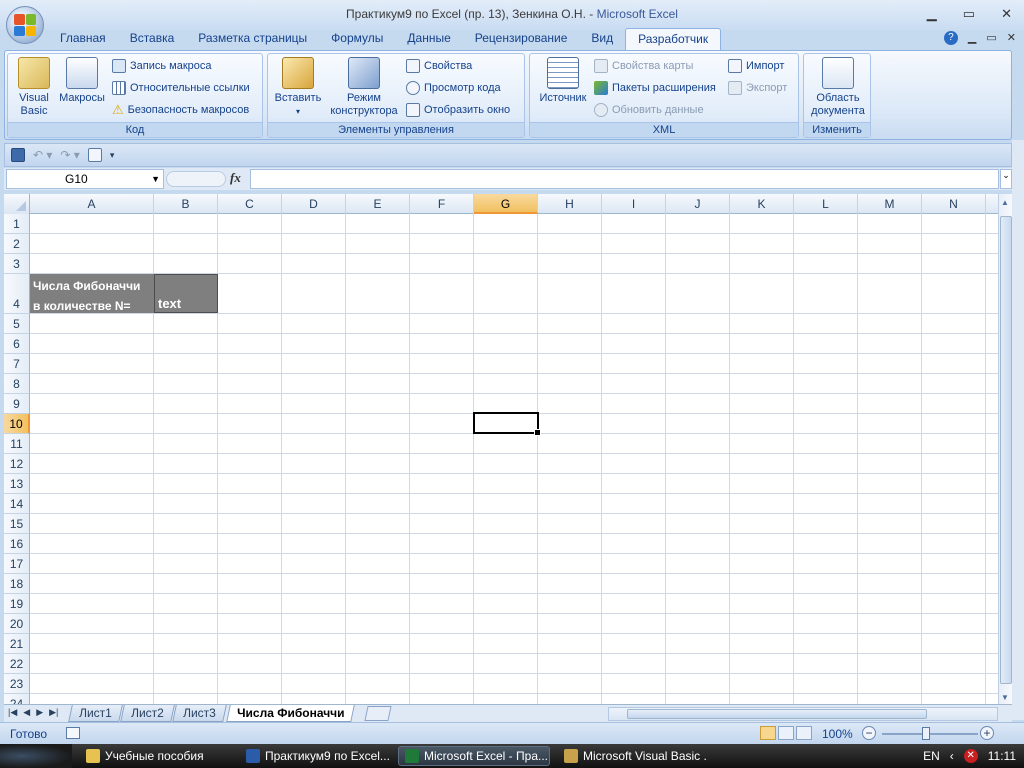  Describe the element at coordinates (756, 66) in the screenshot. I see `import-button: Импорт` at that location.